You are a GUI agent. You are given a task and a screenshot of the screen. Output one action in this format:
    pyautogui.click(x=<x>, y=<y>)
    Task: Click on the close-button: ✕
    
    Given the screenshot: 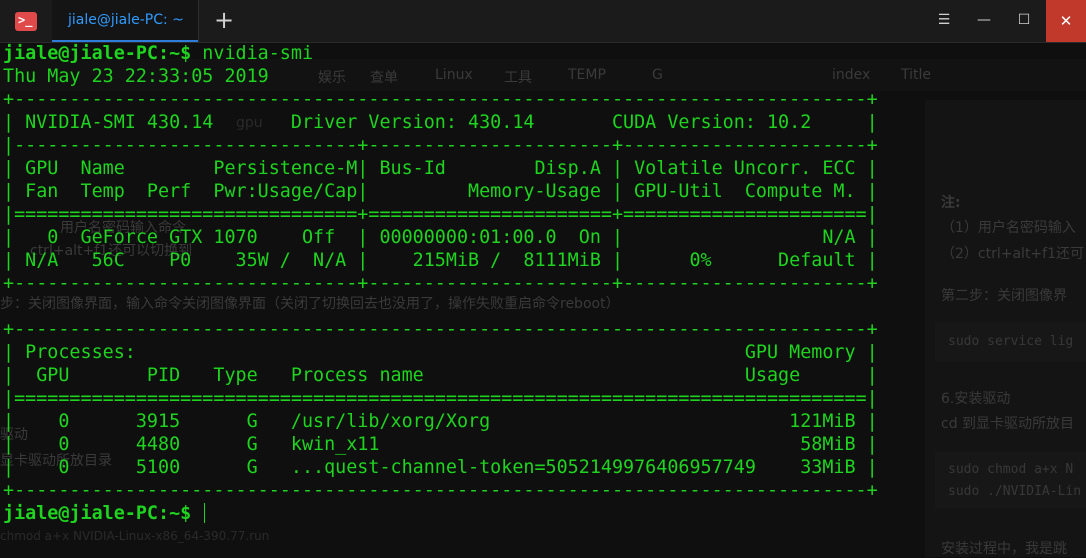 What is the action you would take?
    pyautogui.click(x=1066, y=21)
    